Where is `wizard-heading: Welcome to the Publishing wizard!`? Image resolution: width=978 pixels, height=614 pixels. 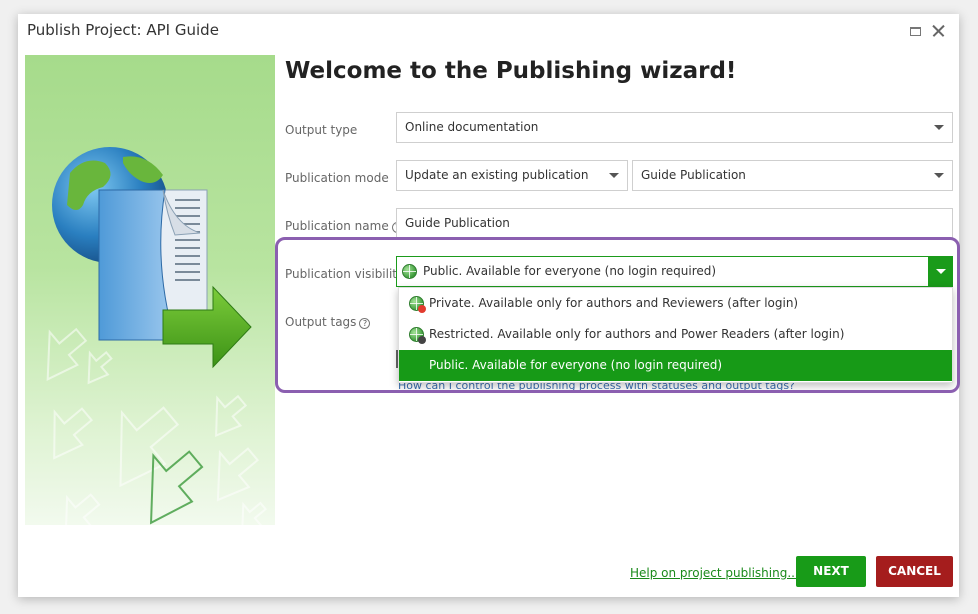 wizard-heading: Welcome to the Publishing wizard! is located at coordinates (511, 71).